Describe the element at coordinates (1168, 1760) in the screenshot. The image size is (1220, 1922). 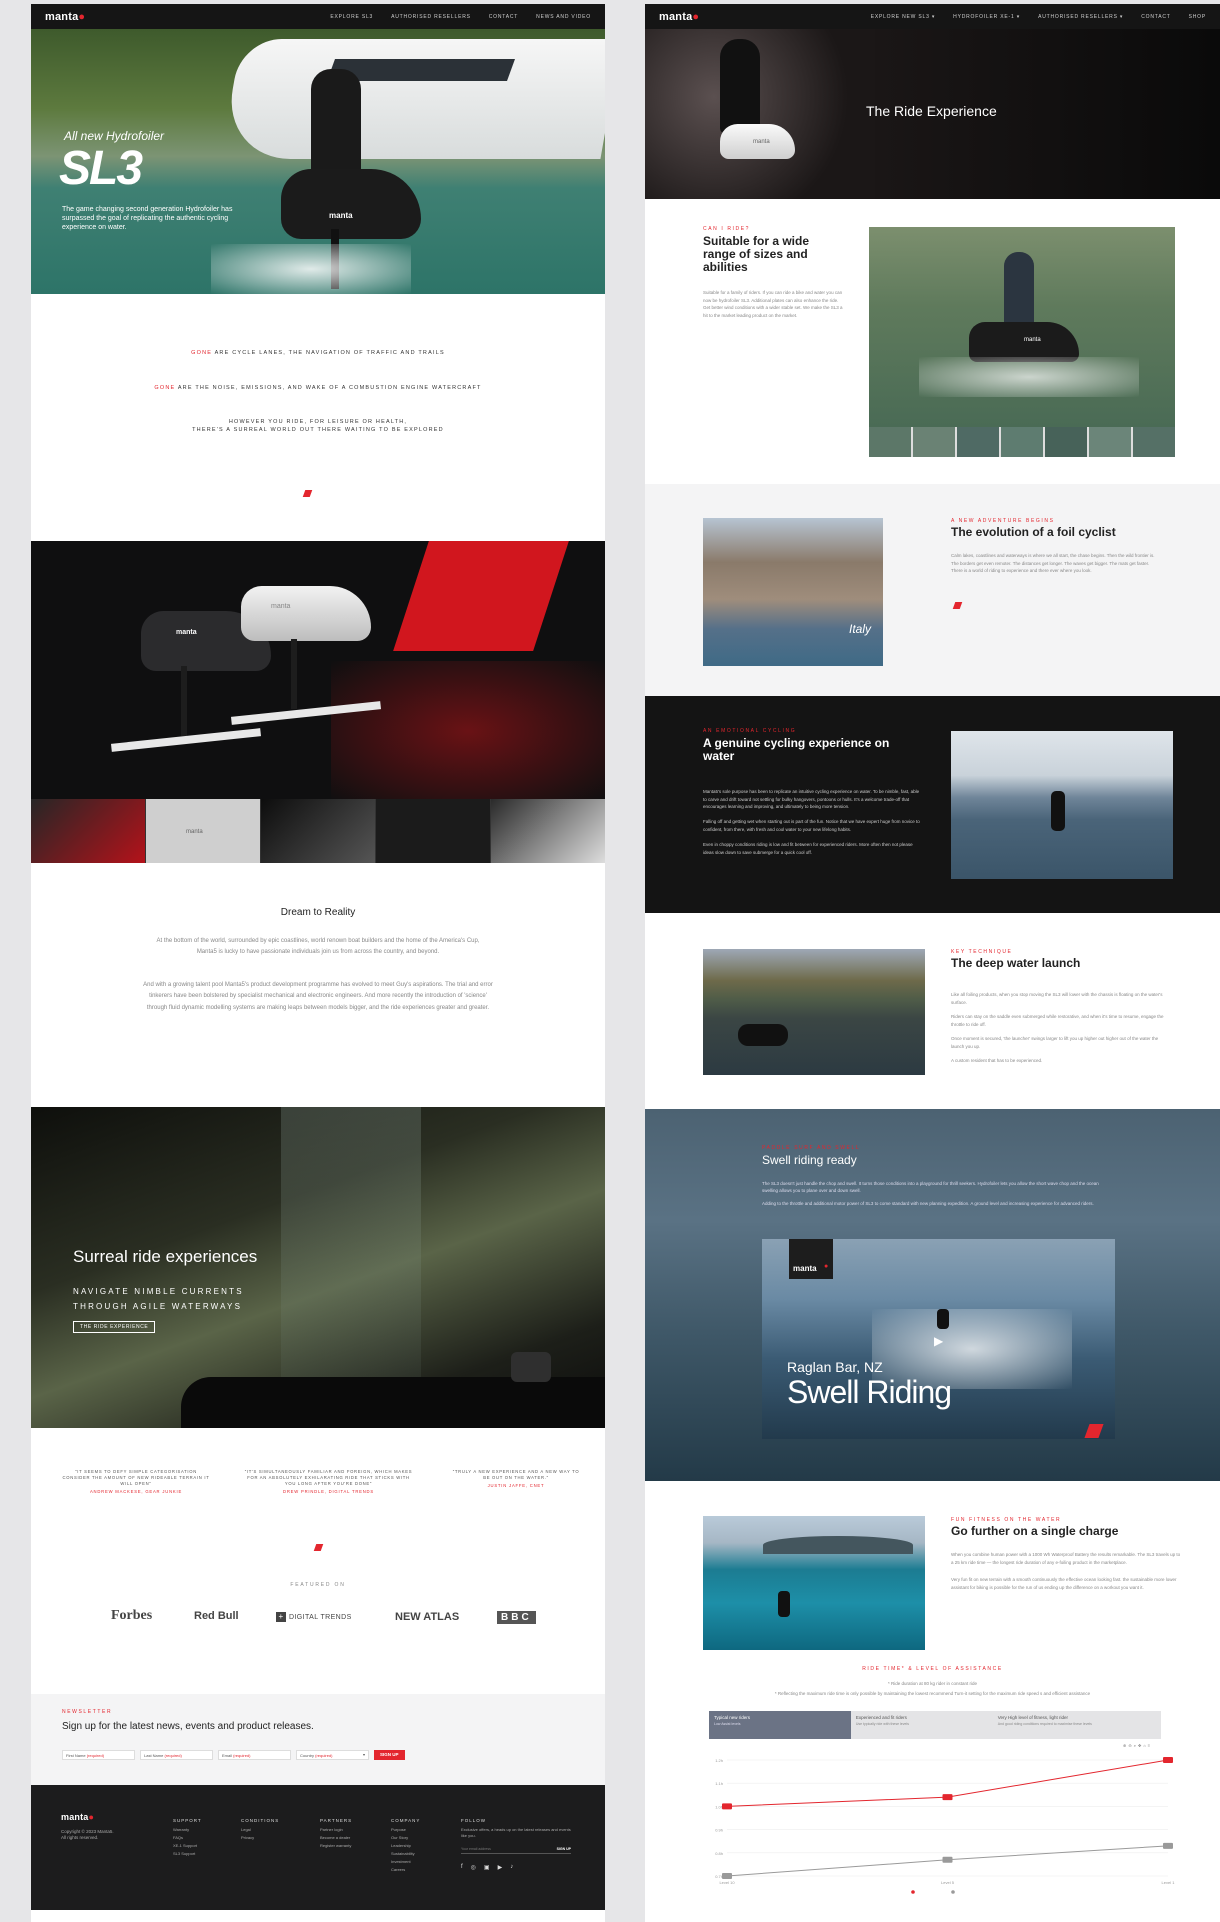
I see `chart-point` at that location.